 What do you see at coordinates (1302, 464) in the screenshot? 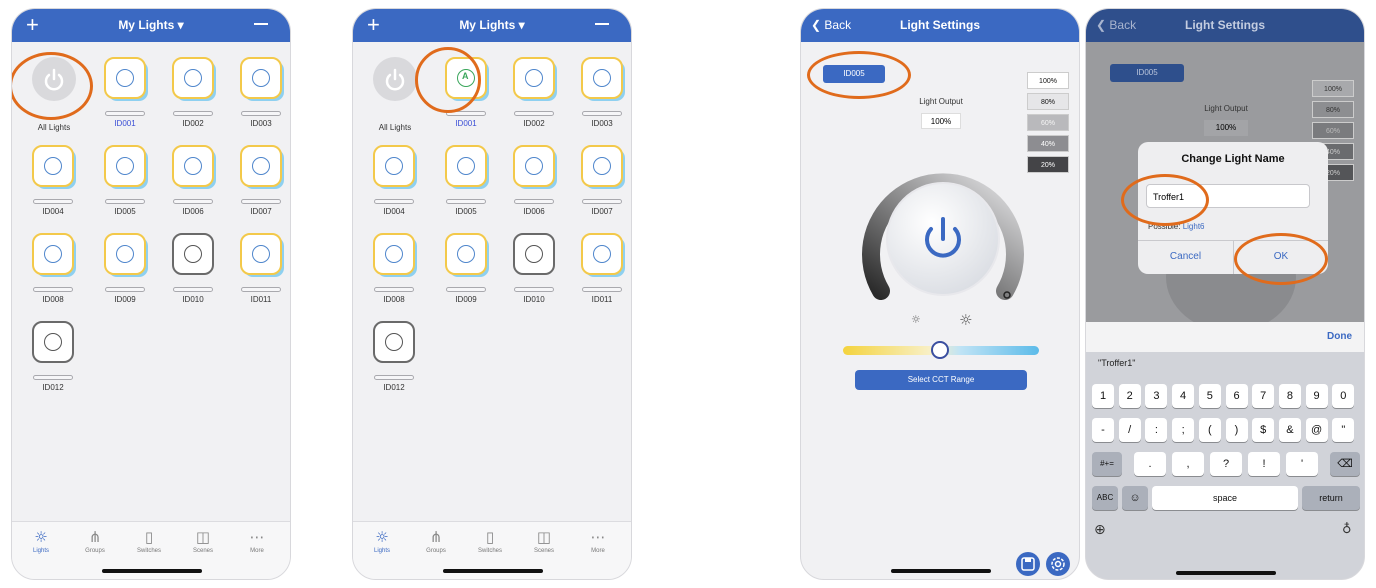
I see `key: '` at bounding box center [1302, 464].